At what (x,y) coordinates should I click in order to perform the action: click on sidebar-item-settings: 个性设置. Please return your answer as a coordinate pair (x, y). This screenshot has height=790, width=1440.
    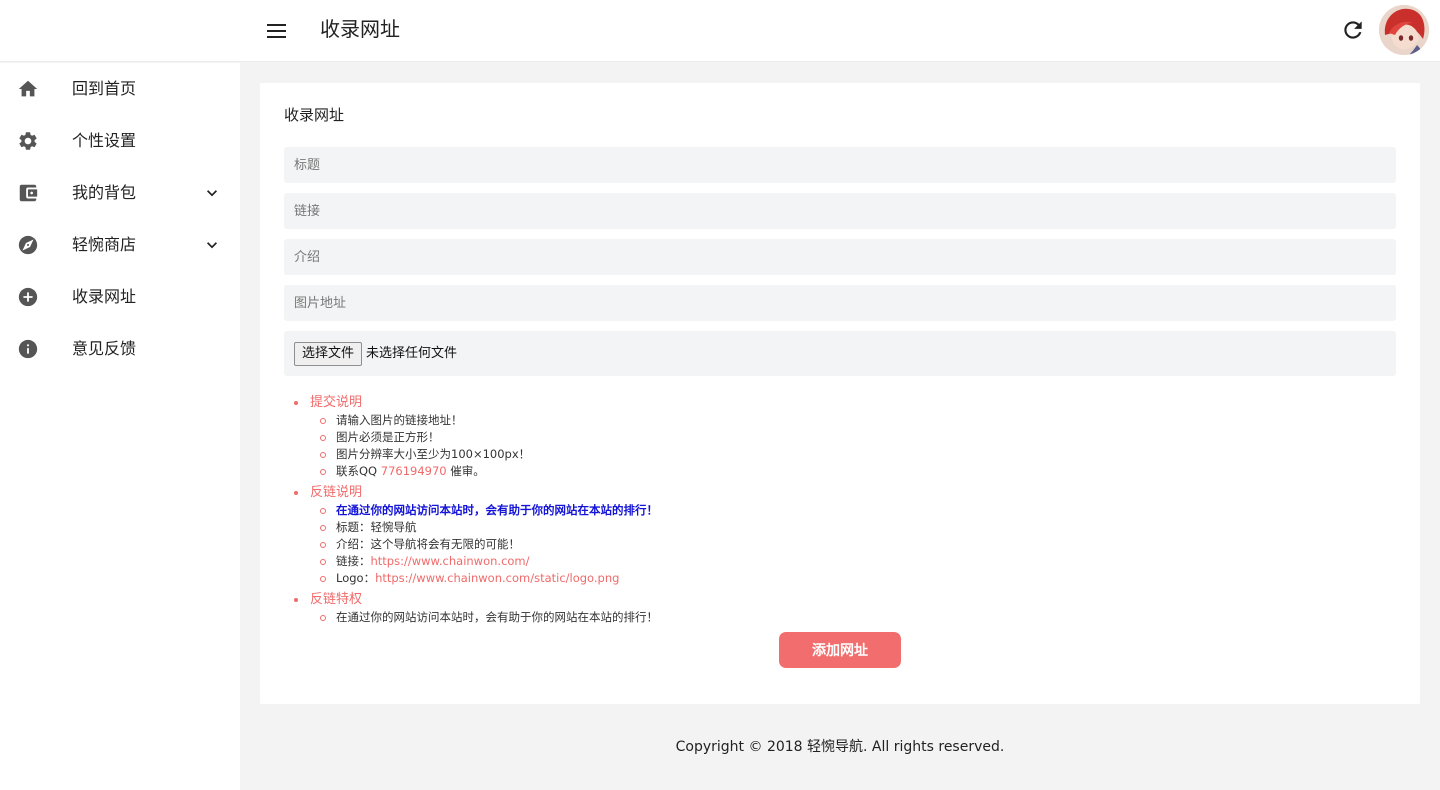
    Looking at the image, I should click on (120, 141).